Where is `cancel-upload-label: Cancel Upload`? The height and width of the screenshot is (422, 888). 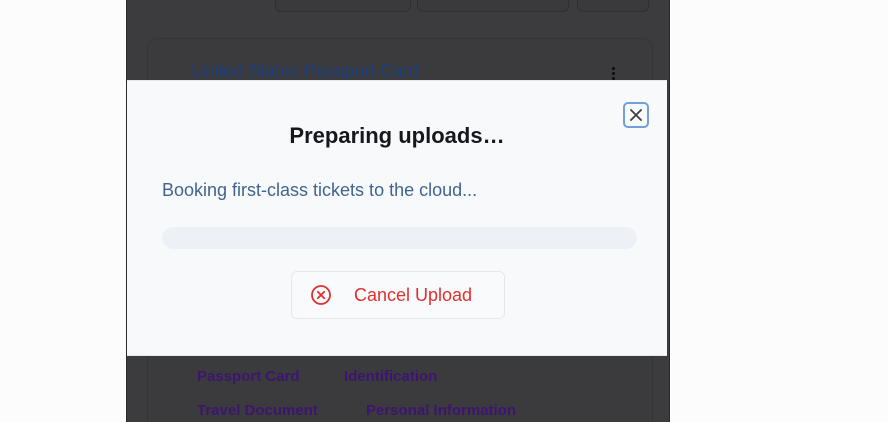
cancel-upload-label: Cancel Upload is located at coordinates (413, 294).